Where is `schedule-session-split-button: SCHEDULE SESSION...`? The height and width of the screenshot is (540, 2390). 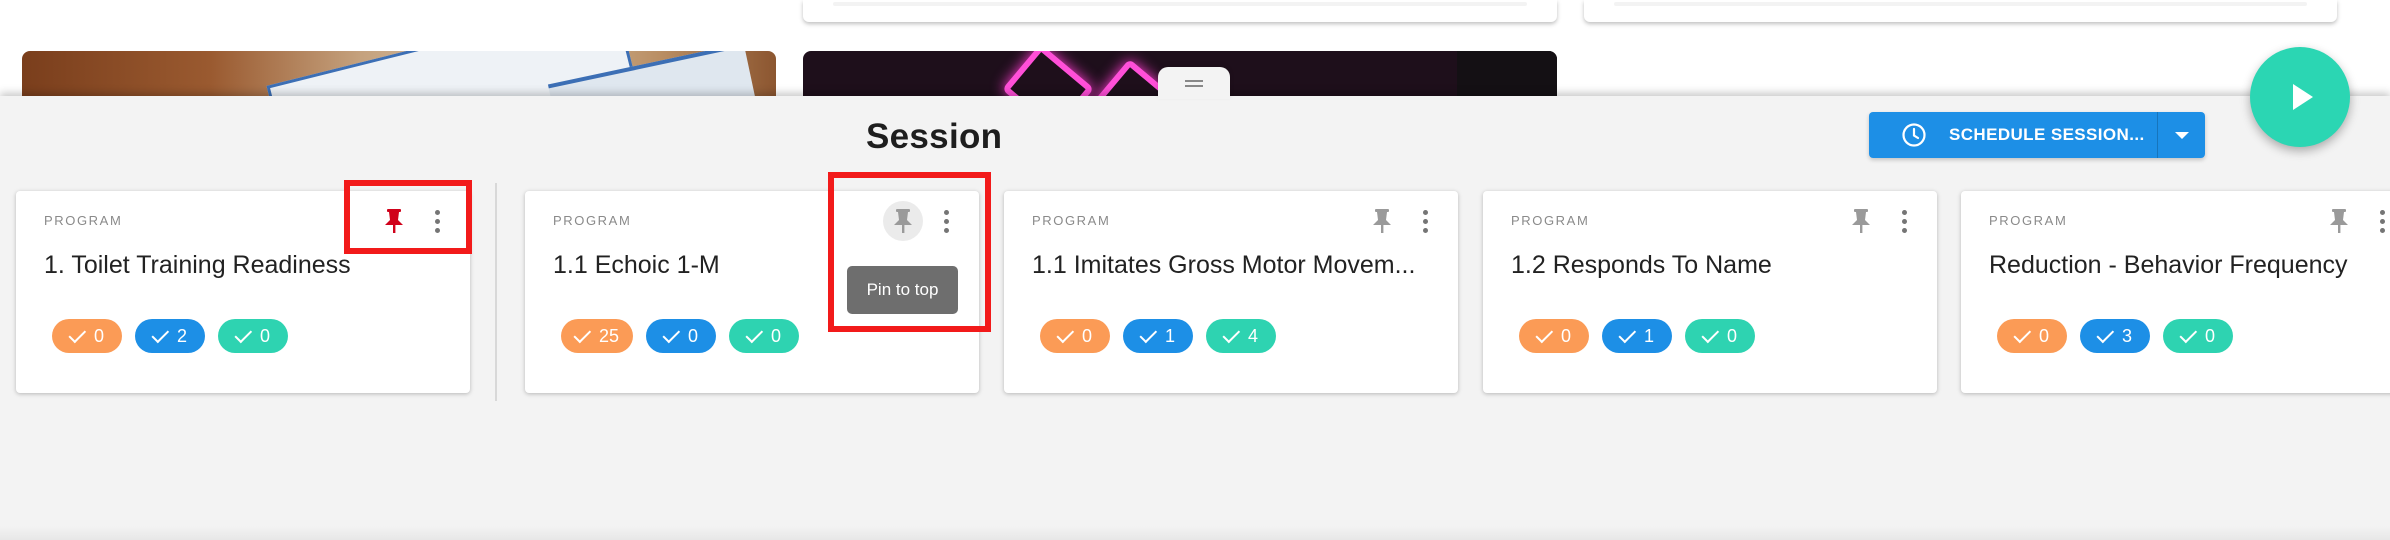 schedule-session-split-button: SCHEDULE SESSION... is located at coordinates (2037, 135).